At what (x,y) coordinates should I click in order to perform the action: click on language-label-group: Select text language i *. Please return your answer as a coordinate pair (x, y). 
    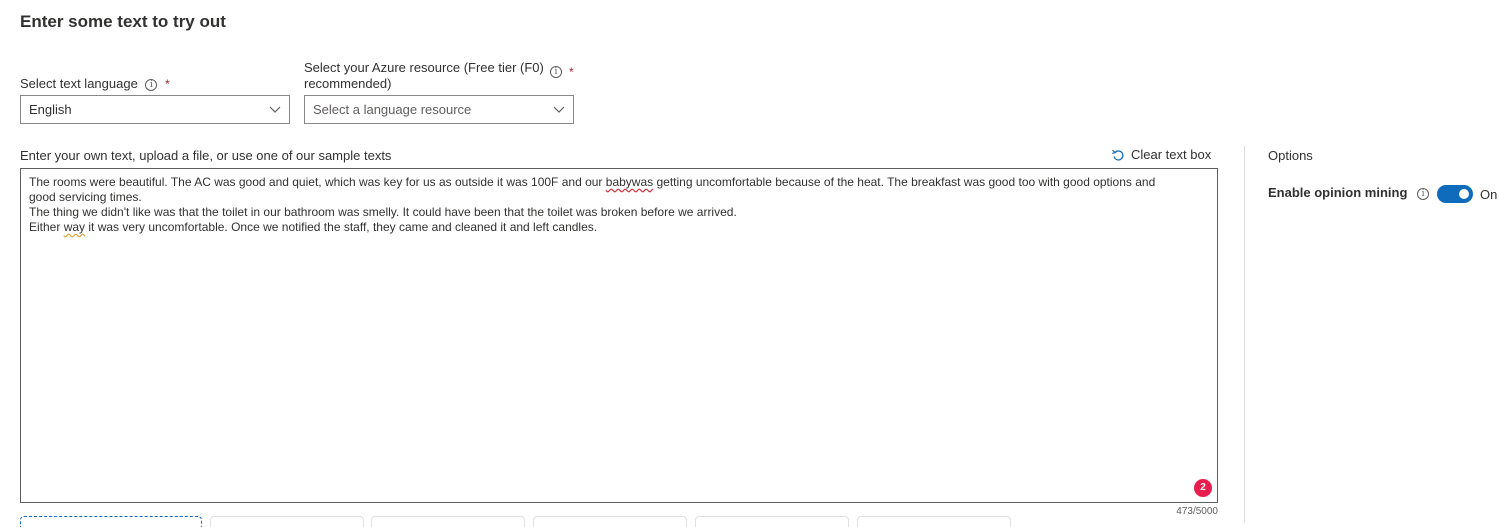
    Looking at the image, I should click on (95, 83).